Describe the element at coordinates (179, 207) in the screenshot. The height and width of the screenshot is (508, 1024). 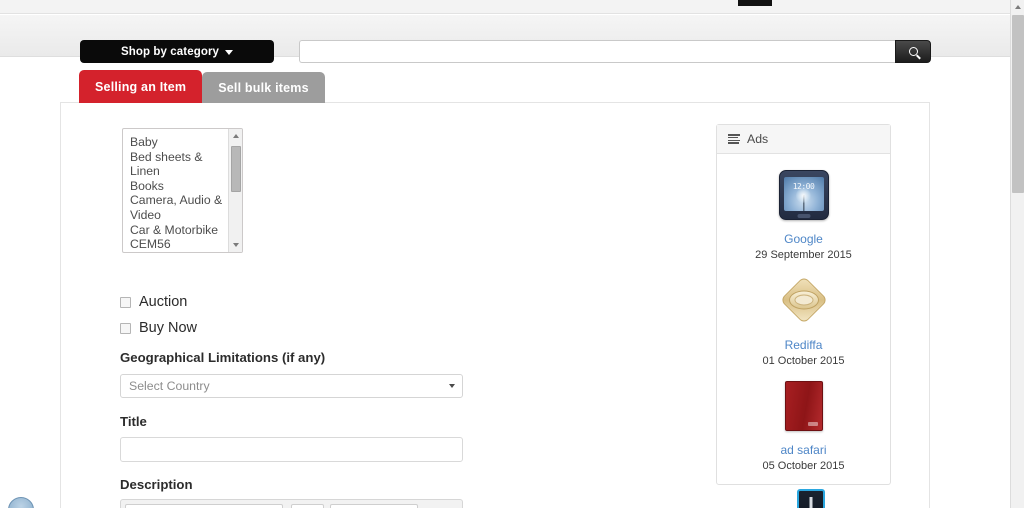
I see `list-item: Camera, Audio & Video` at that location.